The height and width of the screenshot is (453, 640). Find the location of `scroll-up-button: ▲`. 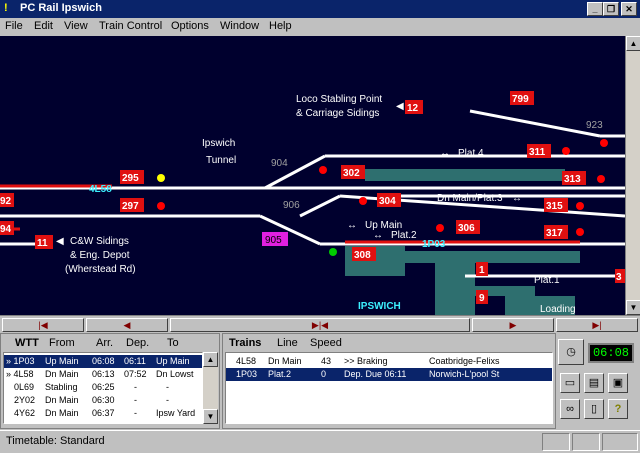

scroll-up-button: ▲ is located at coordinates (633, 43).